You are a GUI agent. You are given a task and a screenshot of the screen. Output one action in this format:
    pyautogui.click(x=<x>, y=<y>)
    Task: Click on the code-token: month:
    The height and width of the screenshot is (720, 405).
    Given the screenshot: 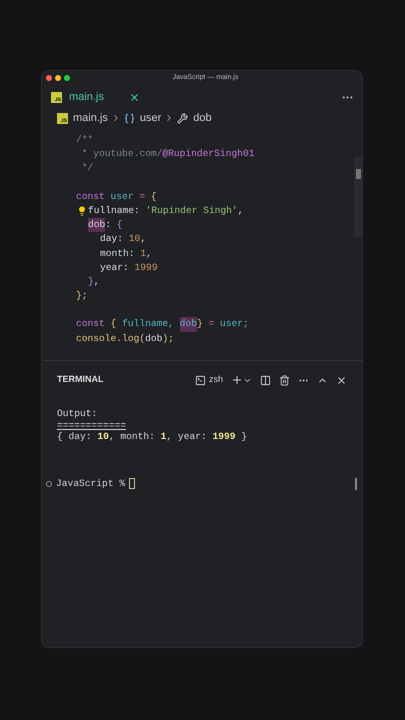 What is the action you would take?
    pyautogui.click(x=118, y=253)
    